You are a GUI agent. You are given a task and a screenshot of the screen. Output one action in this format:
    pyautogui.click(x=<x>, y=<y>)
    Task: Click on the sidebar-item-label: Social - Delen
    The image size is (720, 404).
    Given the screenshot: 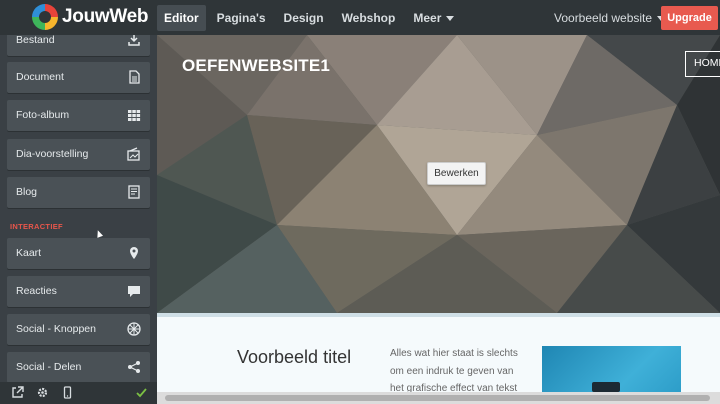 What is the action you would take?
    pyautogui.click(x=49, y=367)
    